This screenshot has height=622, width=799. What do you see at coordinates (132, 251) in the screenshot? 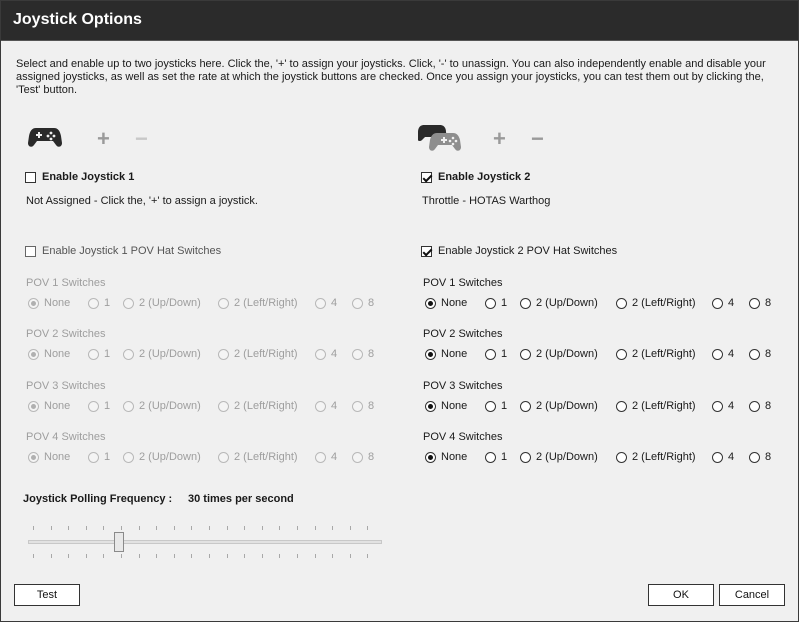
I see `enable-joystick1-pov-label: Enable Joystick 1 POV Hat Switches` at bounding box center [132, 251].